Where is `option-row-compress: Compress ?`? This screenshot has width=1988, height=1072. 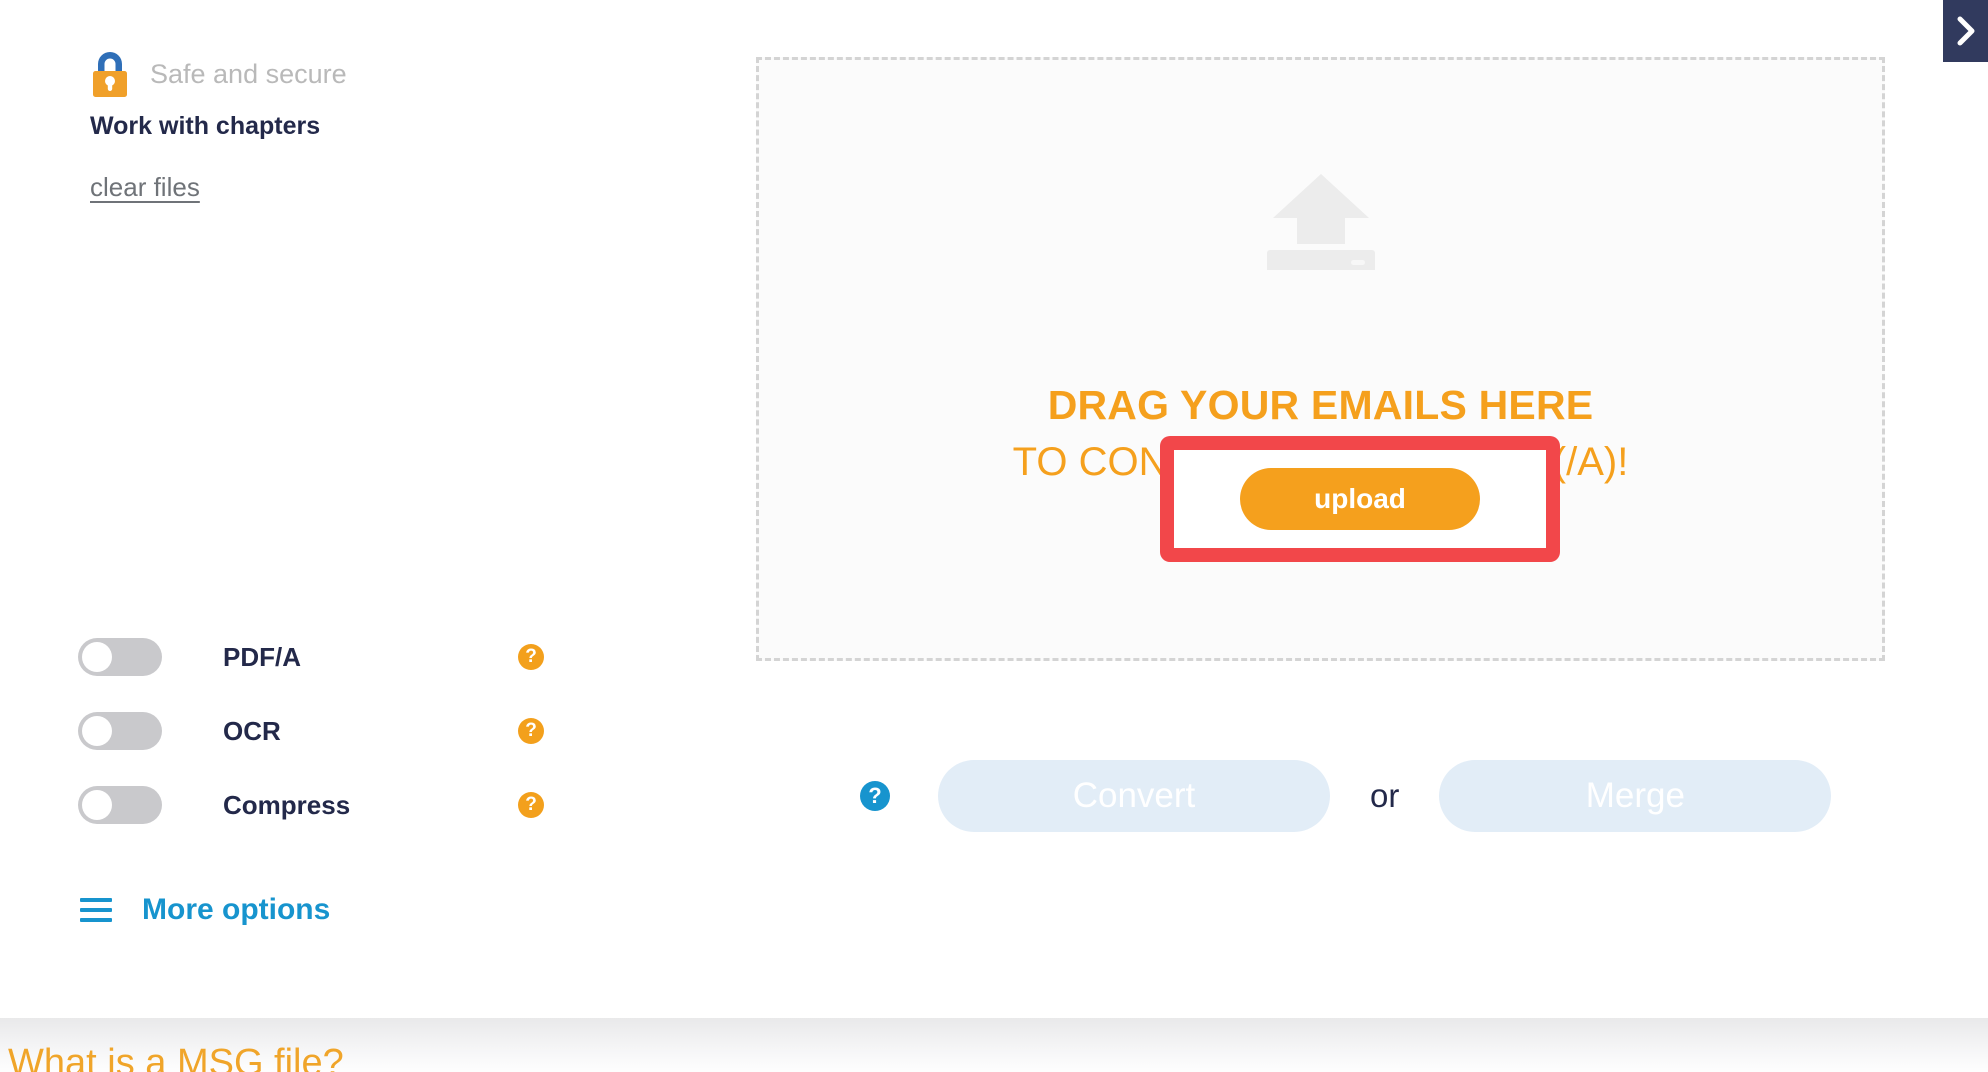
option-row-compress: Compress ? is located at coordinates (370, 805).